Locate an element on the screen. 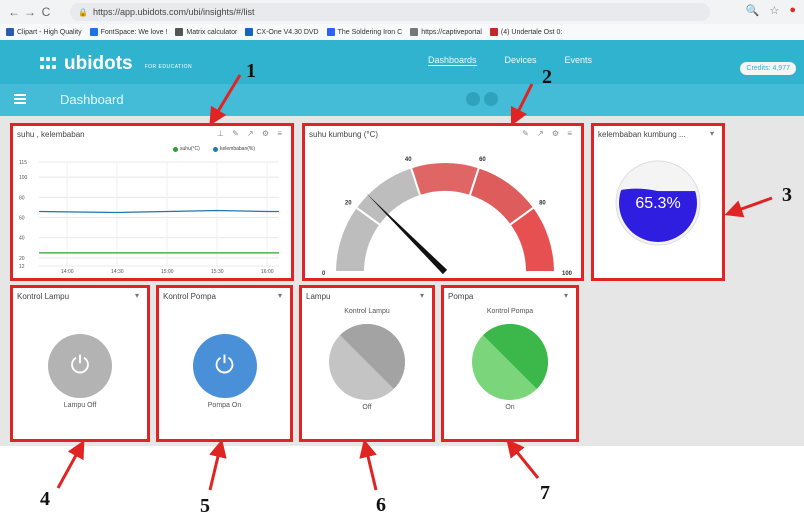  indicator-label: Kontrol Lampu is located at coordinates (367, 311).